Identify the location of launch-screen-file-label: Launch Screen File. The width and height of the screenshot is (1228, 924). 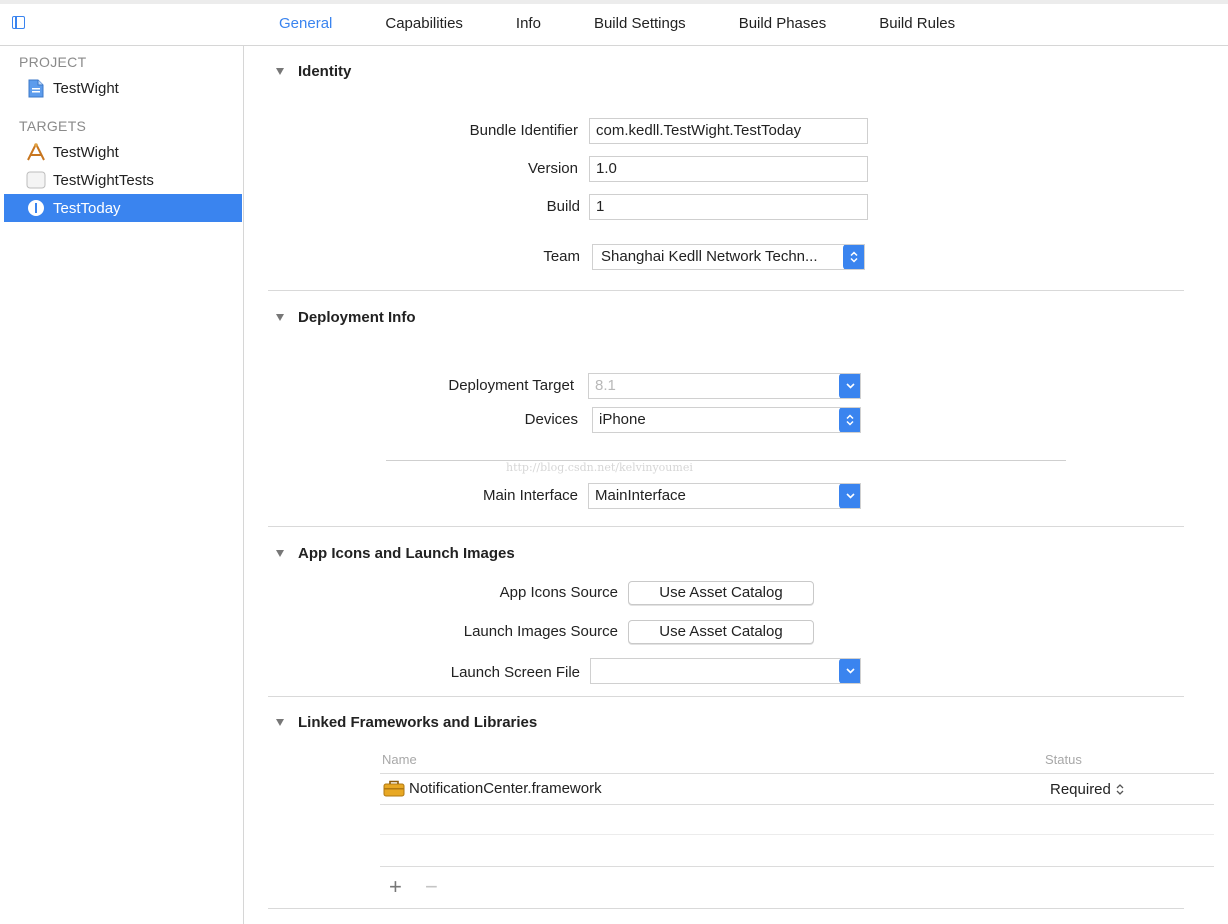
(515, 672).